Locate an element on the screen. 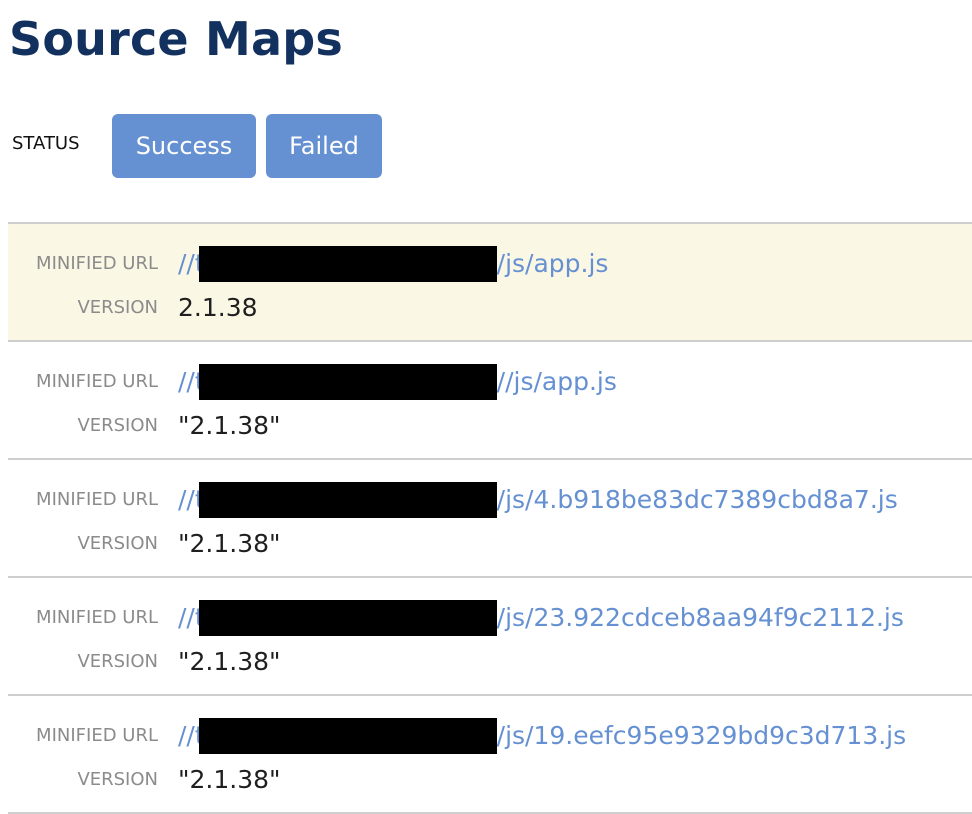 This screenshot has width=972, height=814. url-suffix: /js/19.eefc95e9329bd9c3d713.js is located at coordinates (702, 736).